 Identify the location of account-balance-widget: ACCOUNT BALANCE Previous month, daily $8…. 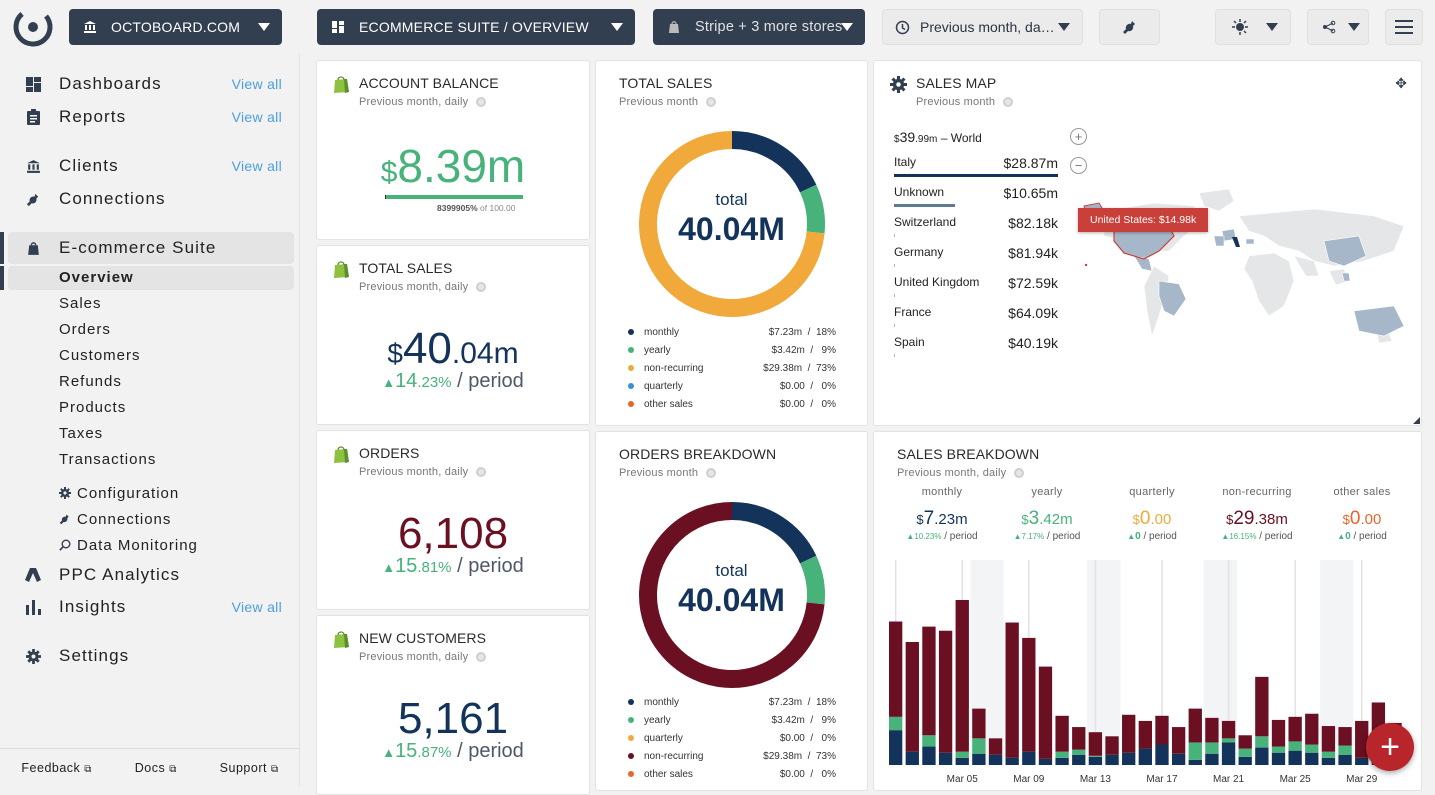
(453, 150).